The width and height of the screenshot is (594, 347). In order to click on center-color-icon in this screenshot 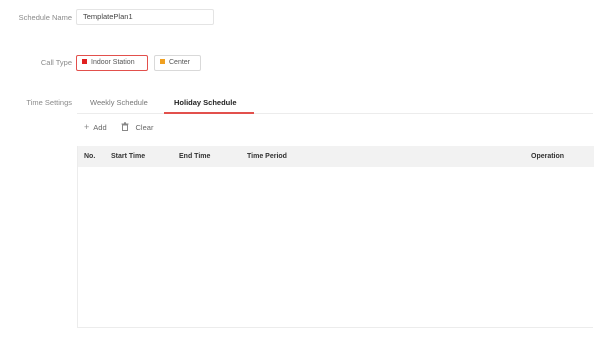, I will do `click(162, 61)`.